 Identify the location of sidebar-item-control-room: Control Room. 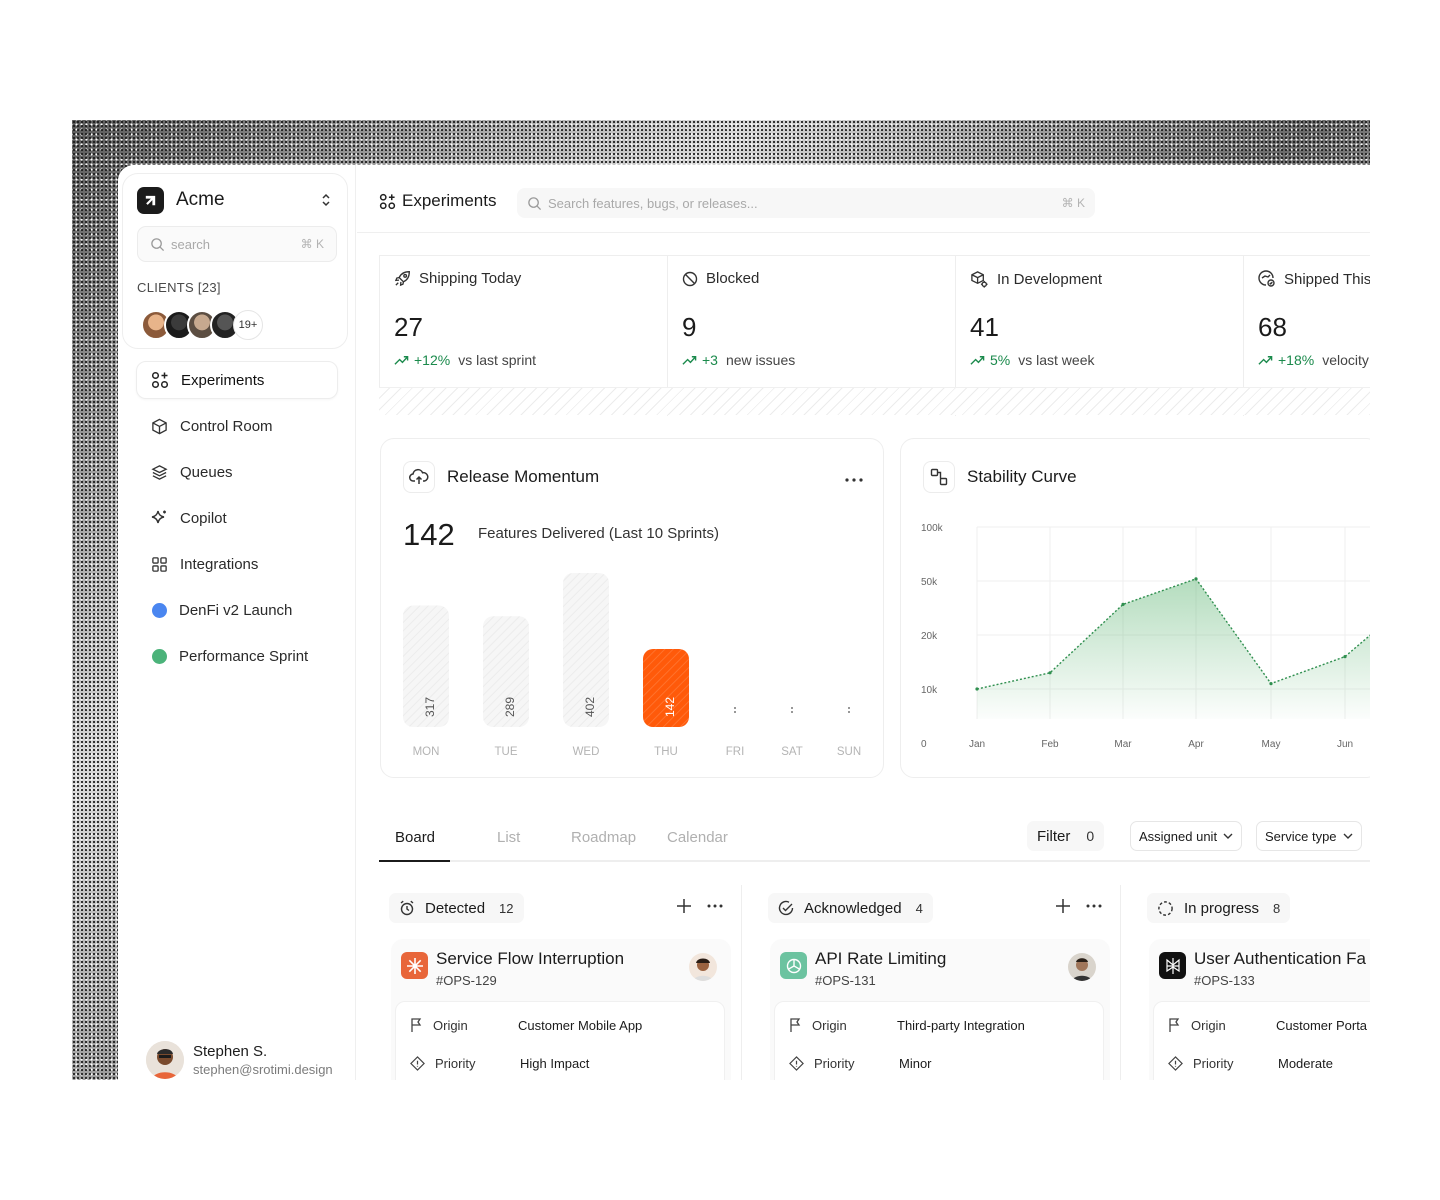
(237, 426).